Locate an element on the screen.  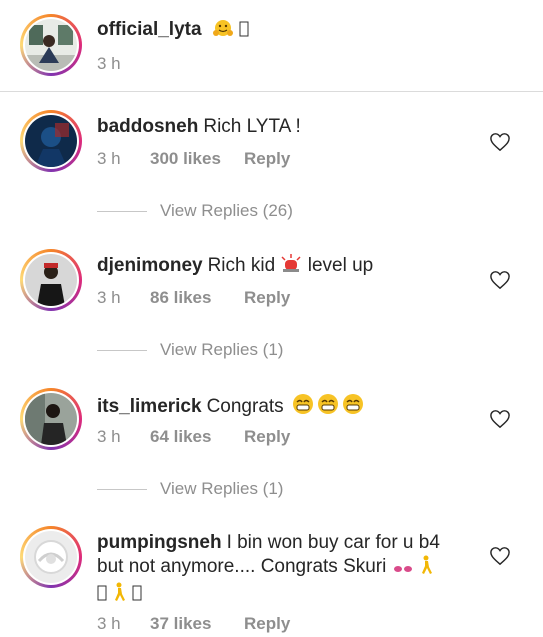
comment-username: djenimoney is located at coordinates (150, 265).